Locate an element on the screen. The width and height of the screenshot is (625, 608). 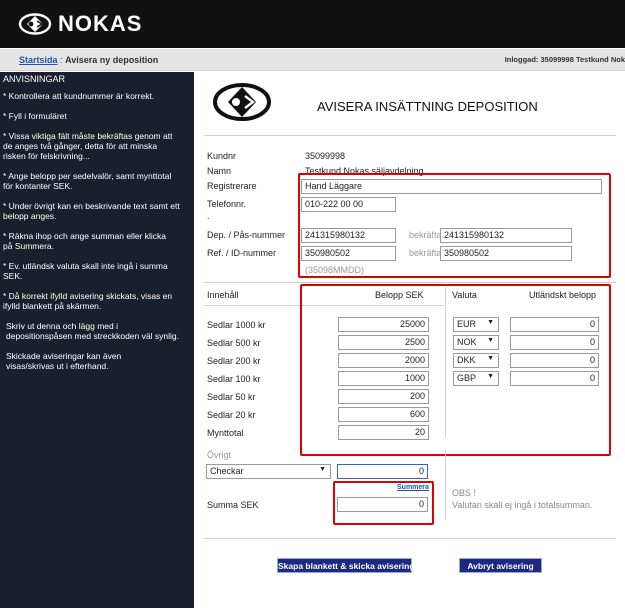
submit-button: Skapa blankett & skicka avisering is located at coordinates (346, 565).